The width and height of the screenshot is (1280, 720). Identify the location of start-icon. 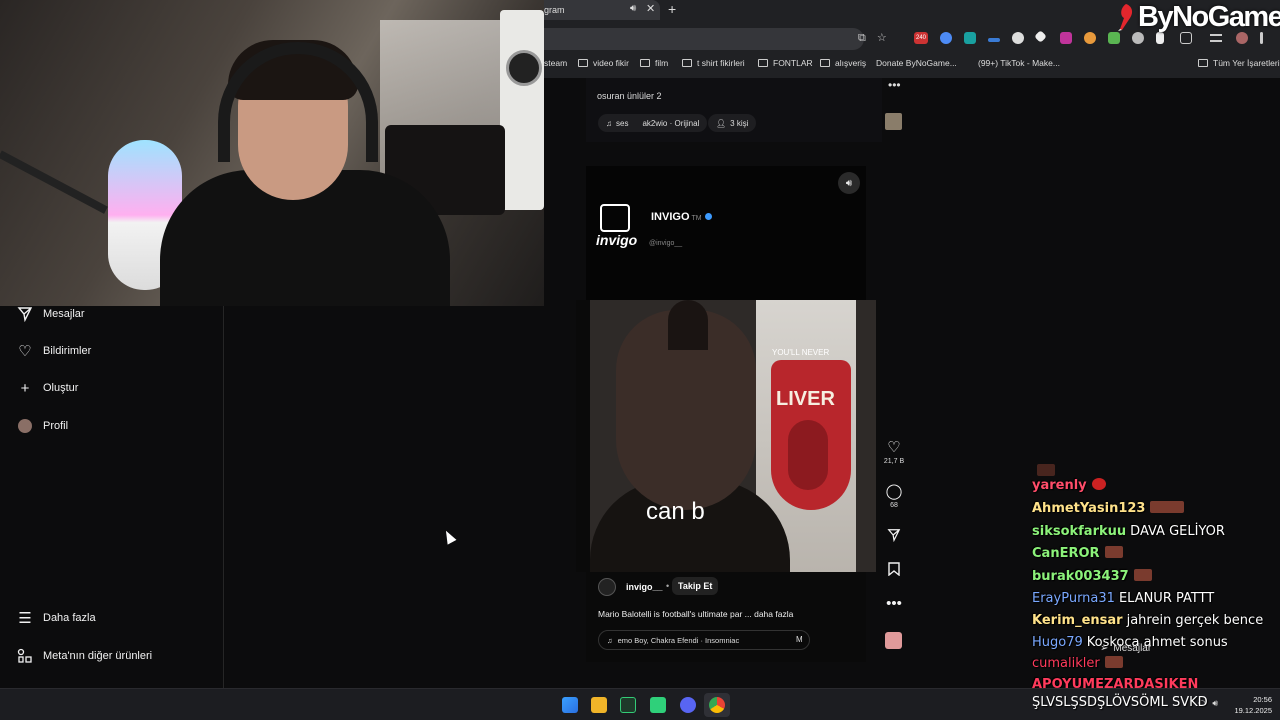
(570, 705).